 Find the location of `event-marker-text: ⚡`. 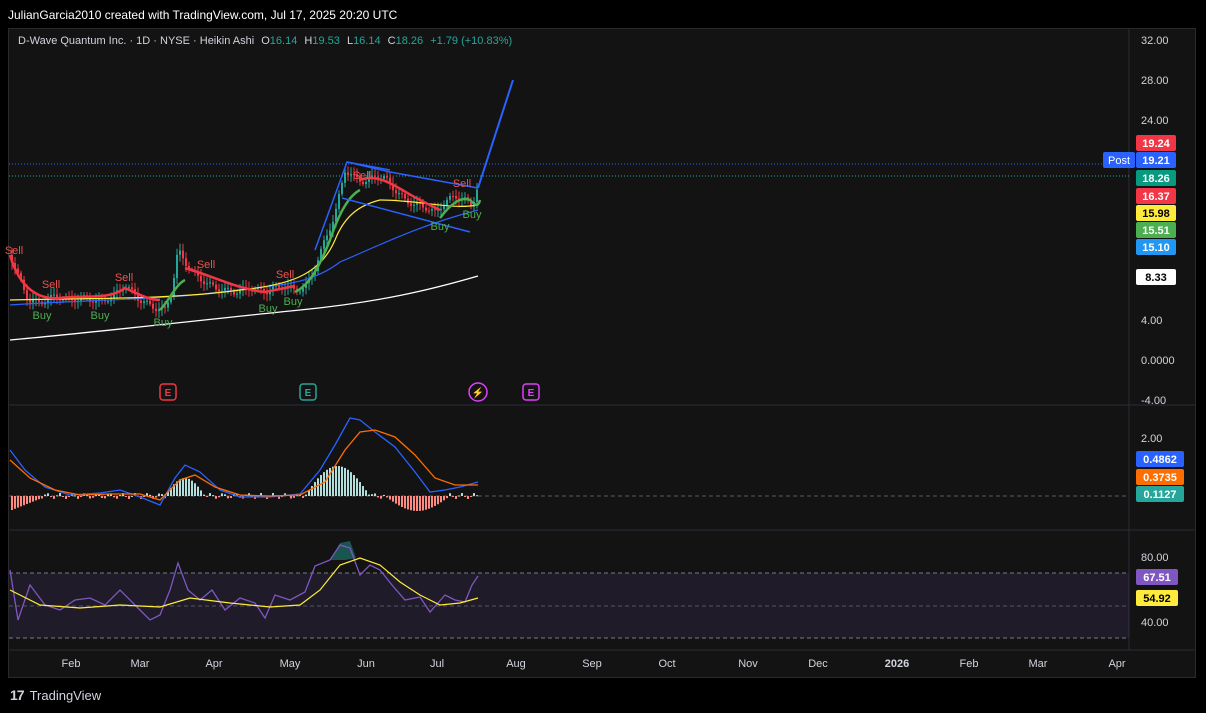

event-marker-text: ⚡ is located at coordinates (478, 392).